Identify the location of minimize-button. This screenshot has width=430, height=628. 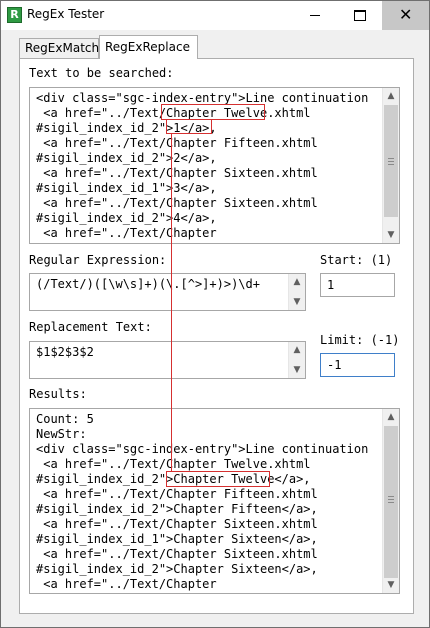
(314, 15).